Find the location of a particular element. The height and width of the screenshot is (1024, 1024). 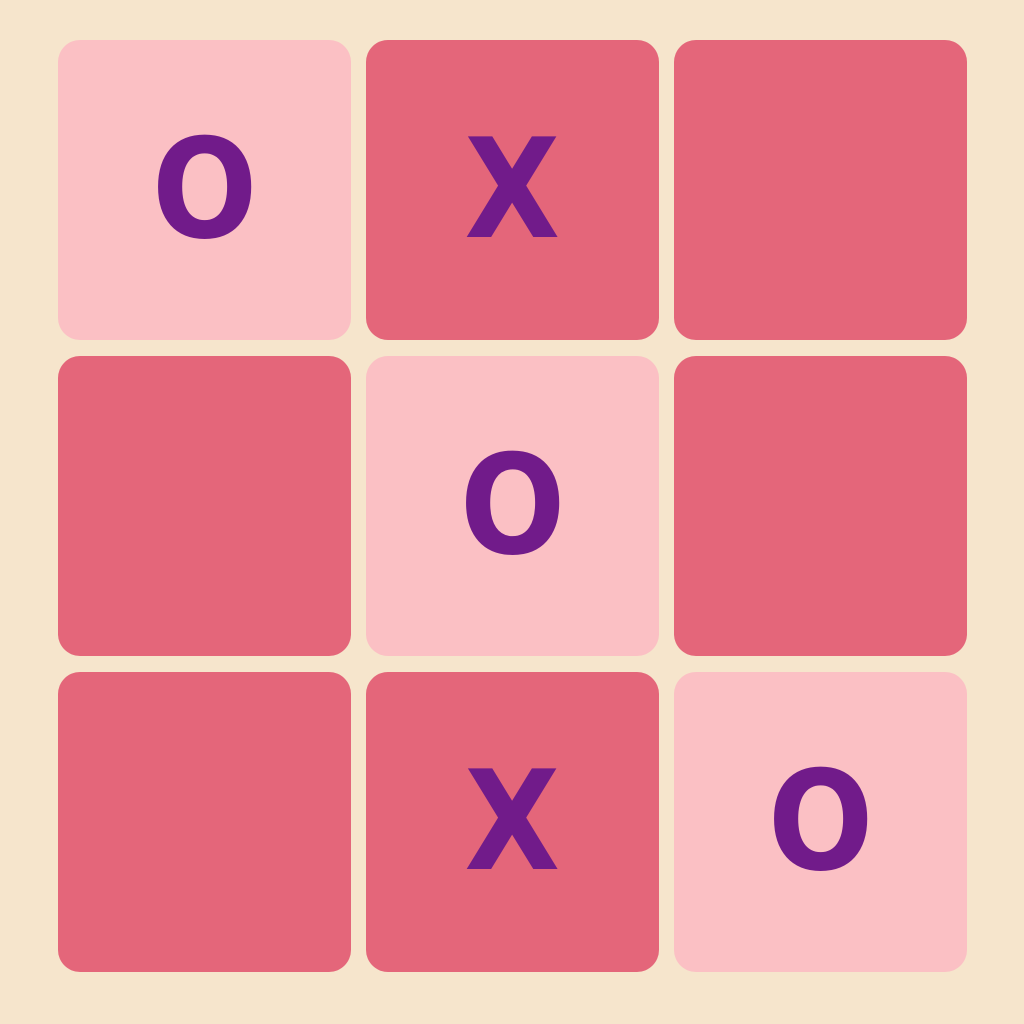

cell-r2-c1 is located at coordinates (204, 506).